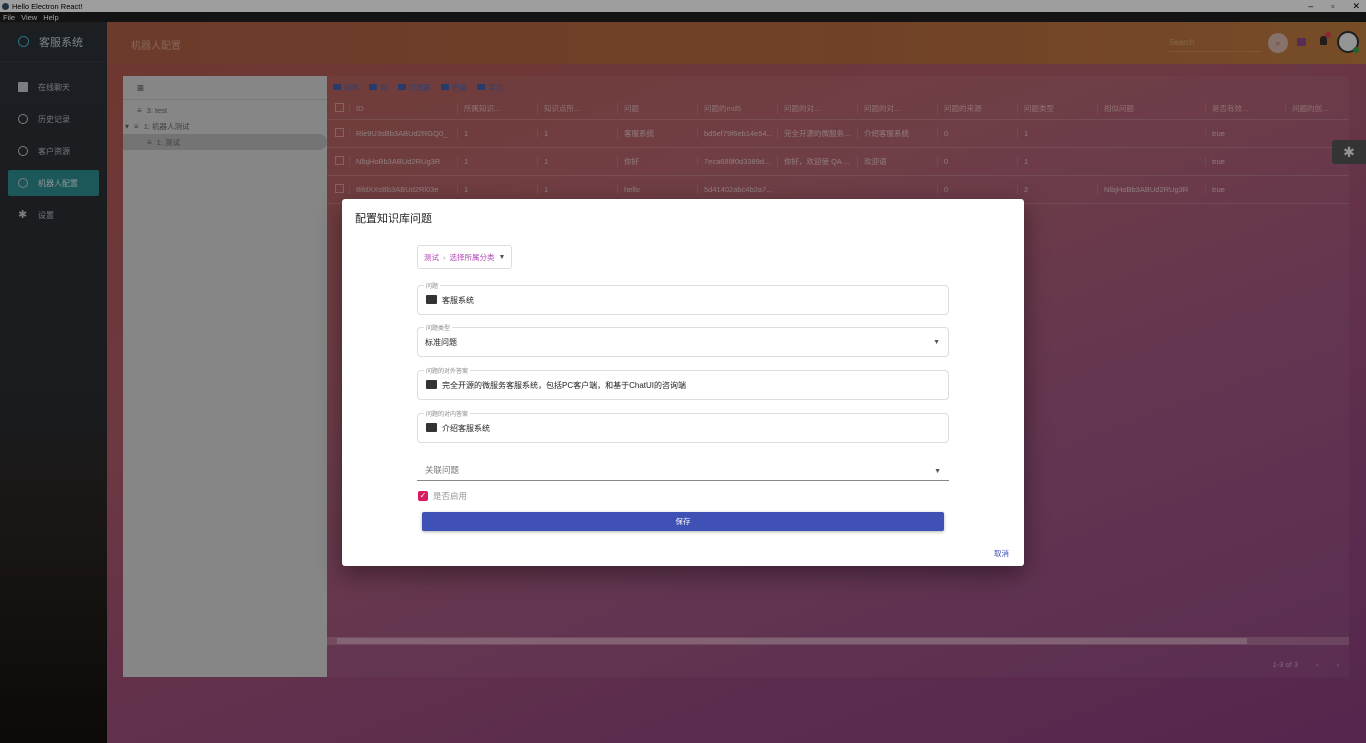 The image size is (1366, 743). I want to click on field-value: 完全开源的微服务客服系统，包括PC客户端，和基于ChatUI的咨询端, so click(564, 385).